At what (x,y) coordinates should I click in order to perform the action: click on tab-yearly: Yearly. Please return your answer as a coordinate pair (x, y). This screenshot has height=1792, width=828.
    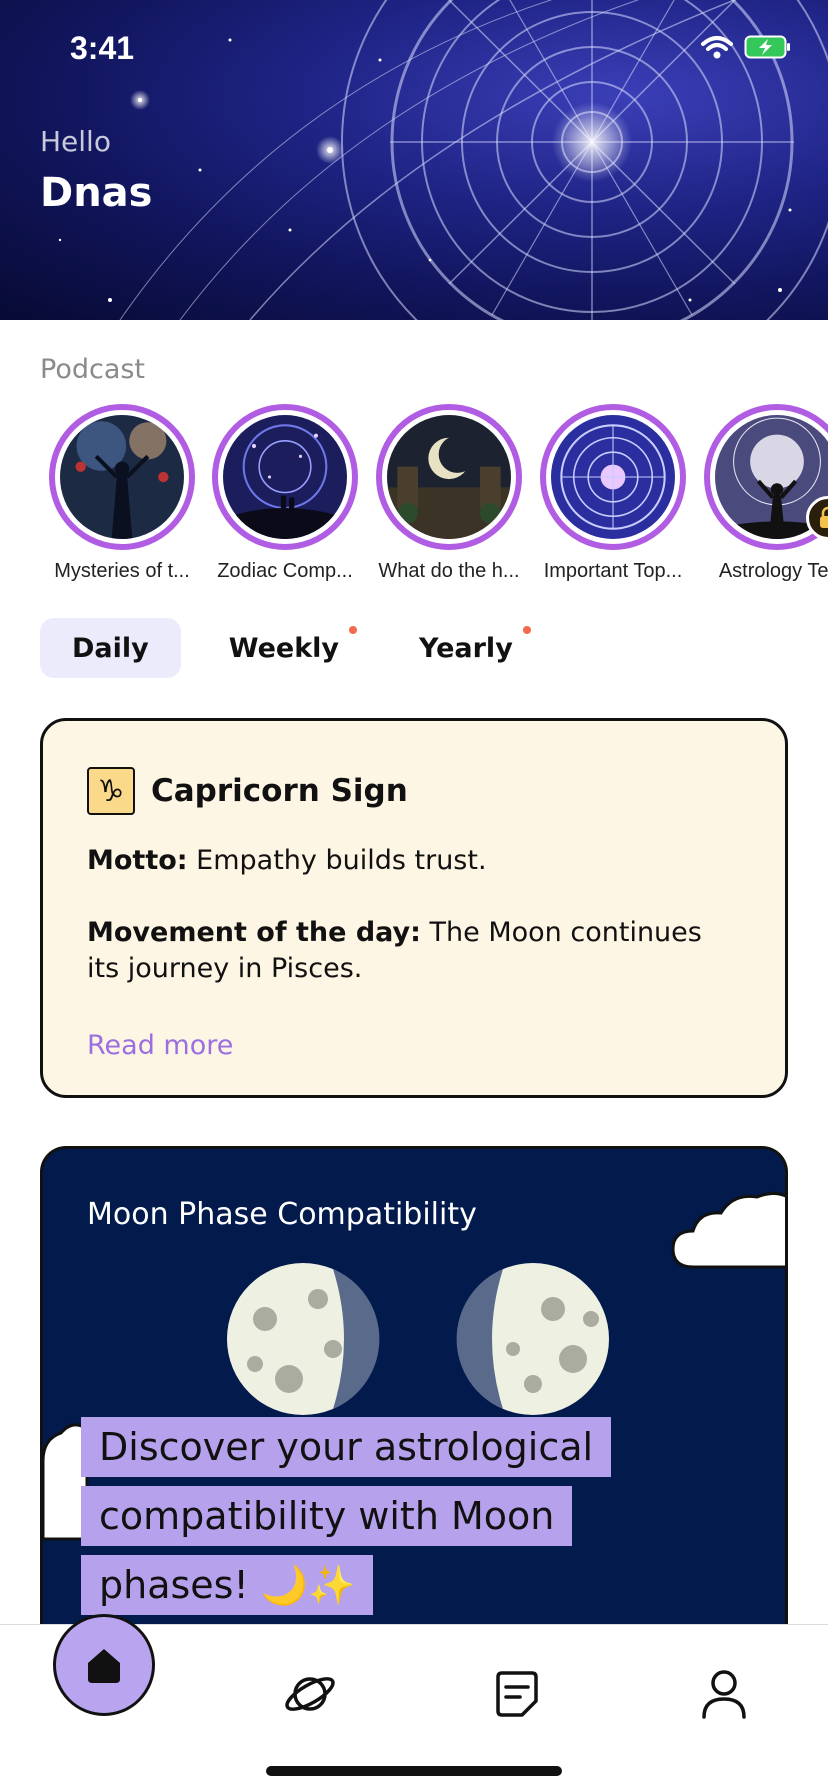
    Looking at the image, I should click on (466, 648).